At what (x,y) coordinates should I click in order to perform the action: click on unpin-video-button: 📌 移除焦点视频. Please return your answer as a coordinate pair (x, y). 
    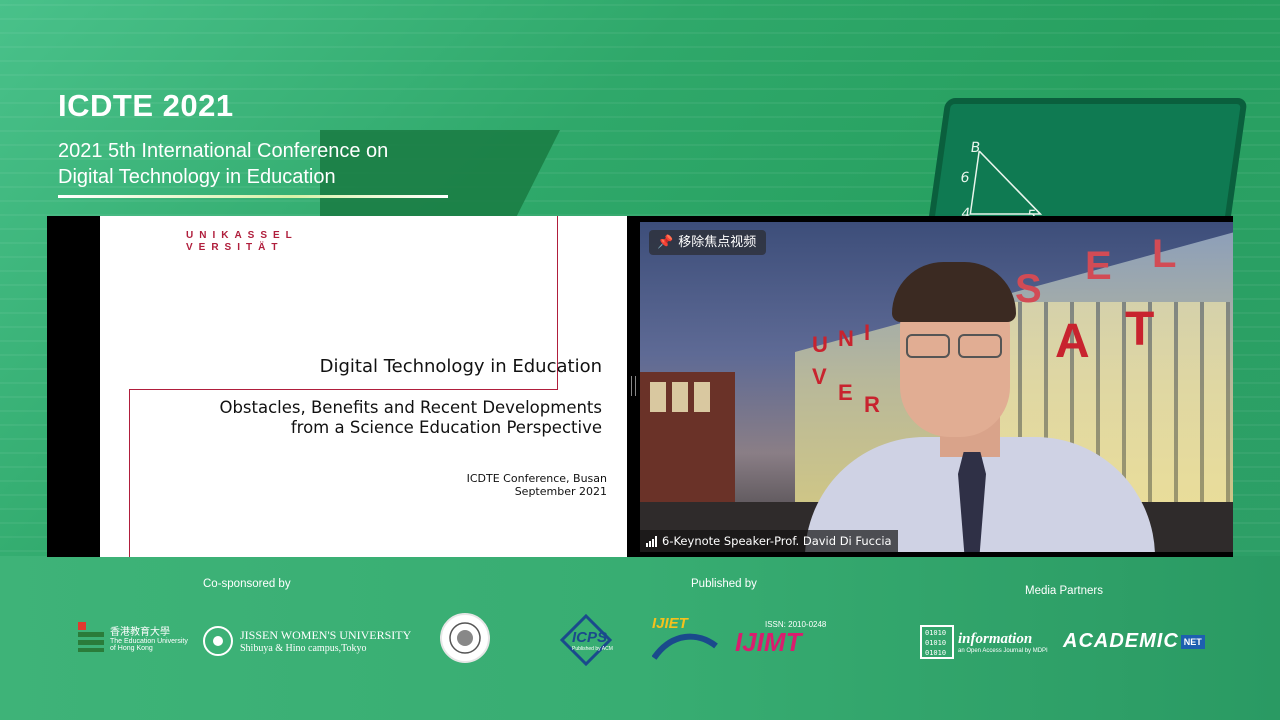
    Looking at the image, I should click on (708, 242).